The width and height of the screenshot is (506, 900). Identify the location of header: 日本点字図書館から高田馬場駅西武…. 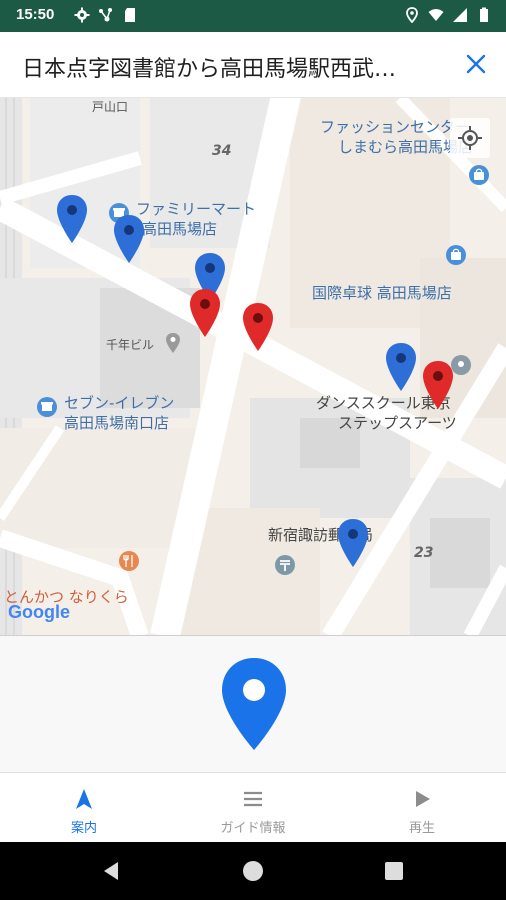
(253, 65).